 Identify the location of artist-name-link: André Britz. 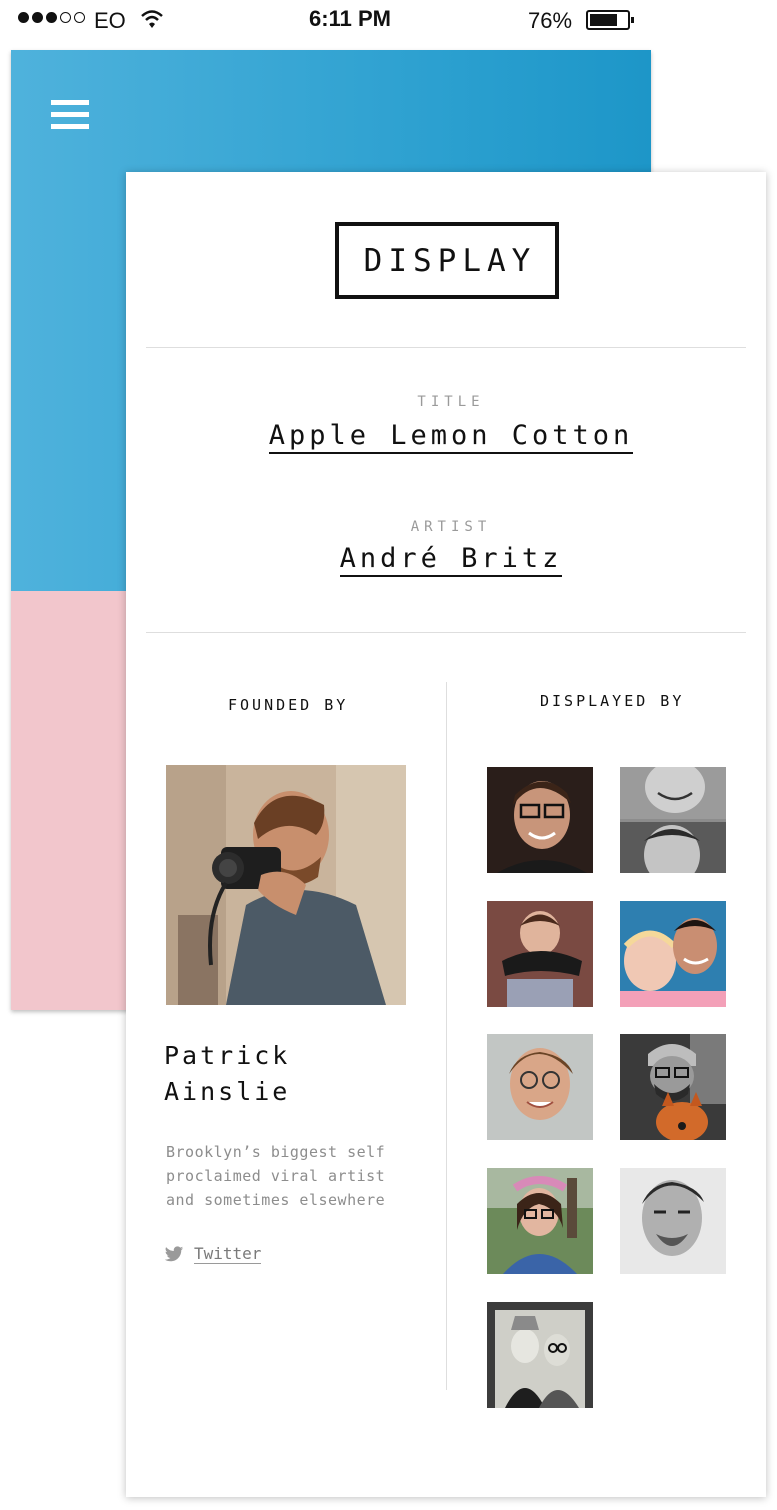
(451, 560).